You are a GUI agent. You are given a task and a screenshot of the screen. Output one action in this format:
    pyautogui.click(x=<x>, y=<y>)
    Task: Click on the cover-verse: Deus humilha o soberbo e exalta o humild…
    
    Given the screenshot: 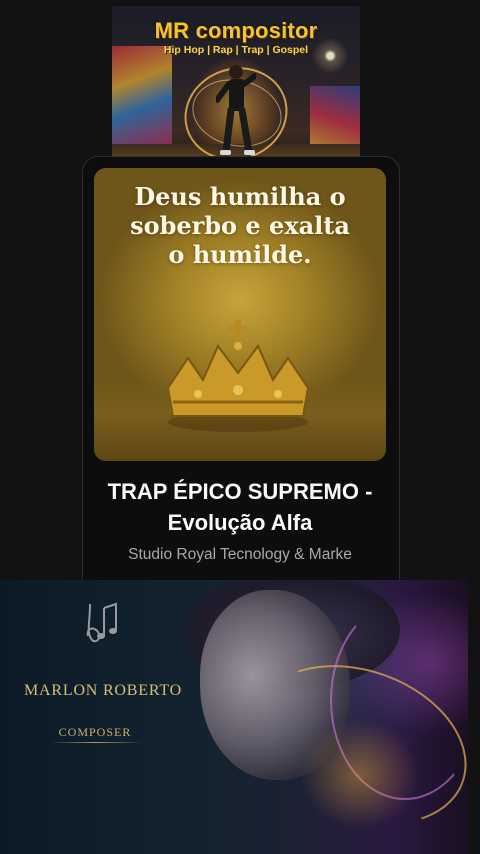 What is the action you would take?
    pyautogui.click(x=240, y=225)
    